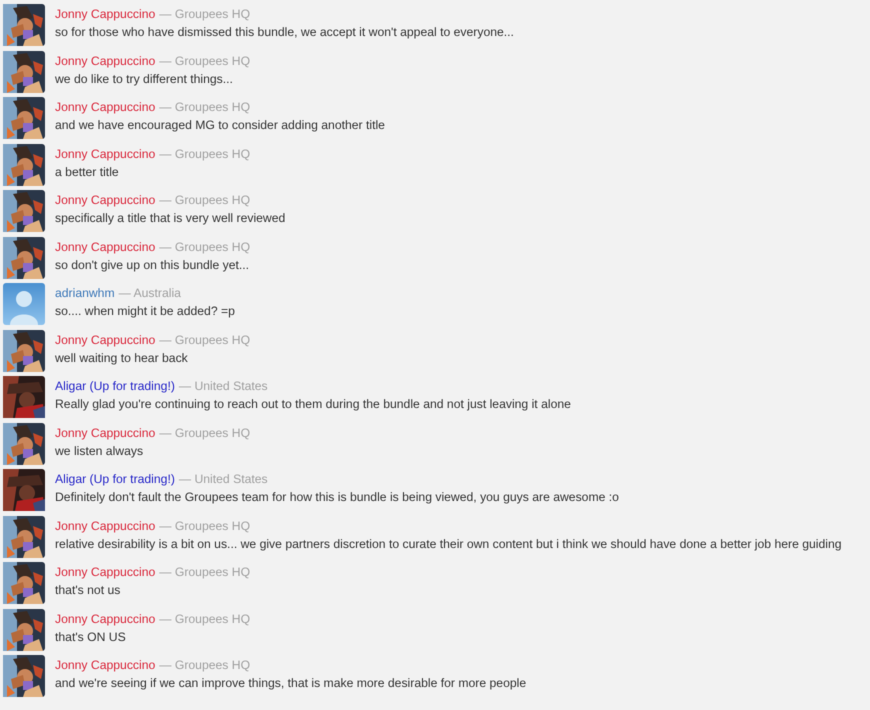 The height and width of the screenshot is (710, 870). Describe the element at coordinates (170, 218) in the screenshot. I see `message-text: specifically a title that is very well reviewed` at that location.